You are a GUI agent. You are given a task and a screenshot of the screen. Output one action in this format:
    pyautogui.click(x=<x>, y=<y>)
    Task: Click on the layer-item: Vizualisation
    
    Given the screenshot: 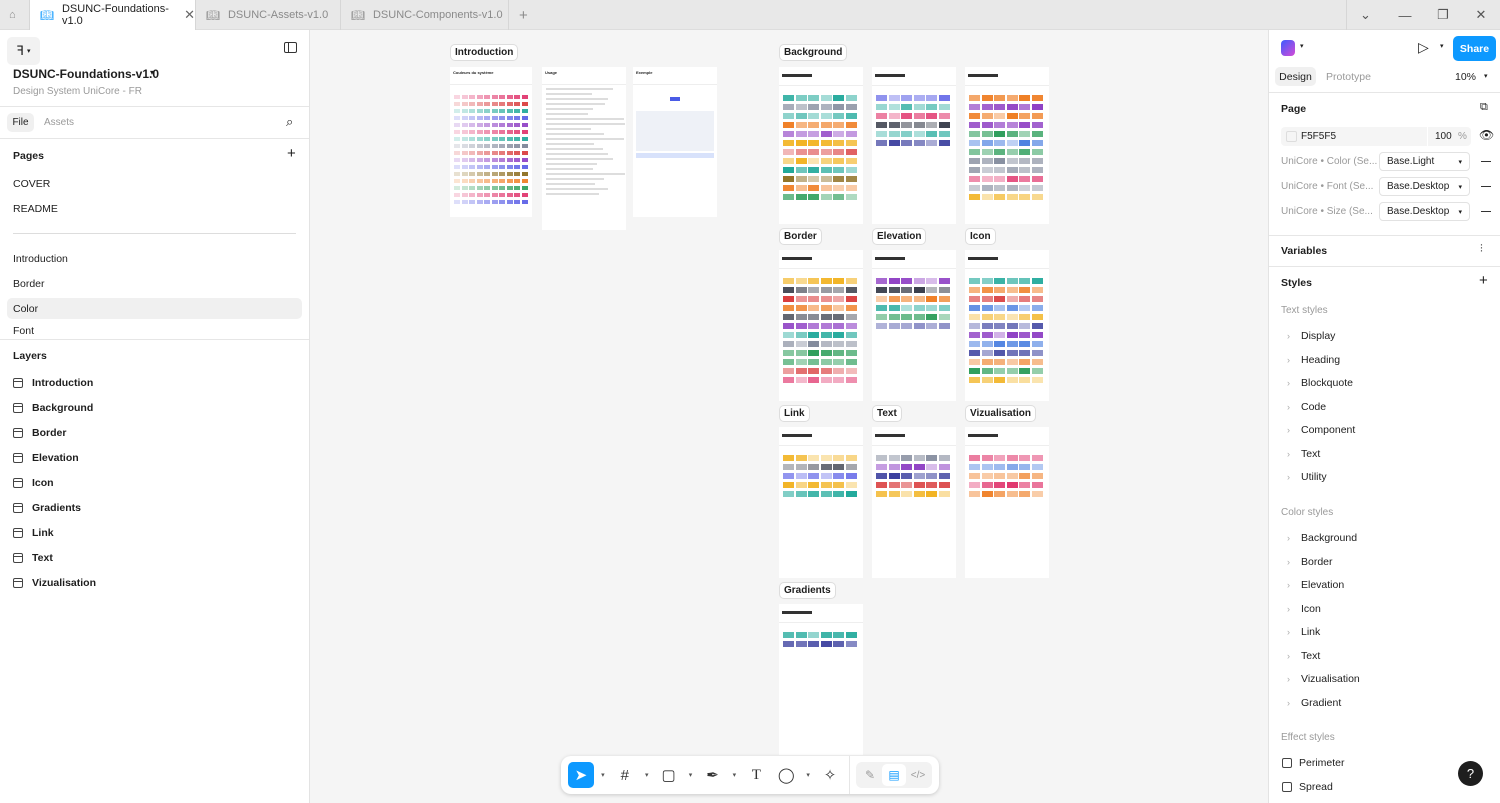 What is the action you would take?
    pyautogui.click(x=54, y=583)
    